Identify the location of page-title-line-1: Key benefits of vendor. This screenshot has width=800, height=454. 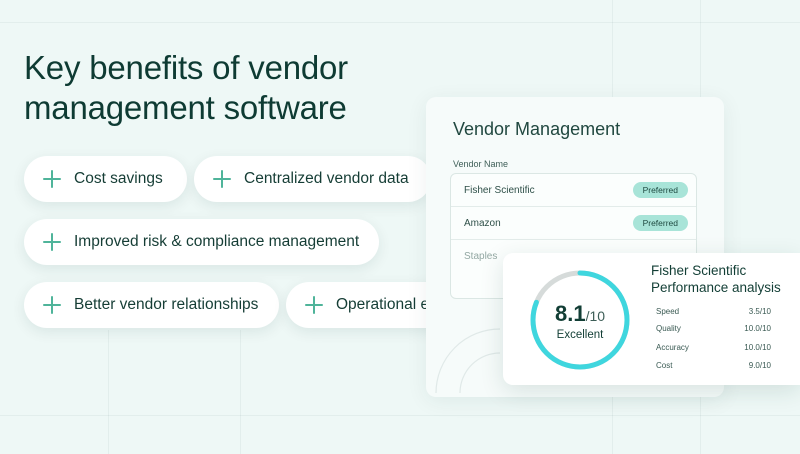
(186, 67).